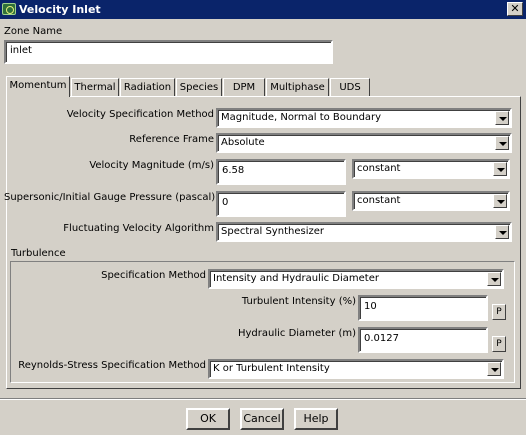  What do you see at coordinates (281, 172) in the screenshot?
I see `velocity-magnitude-input: 6.58` at bounding box center [281, 172].